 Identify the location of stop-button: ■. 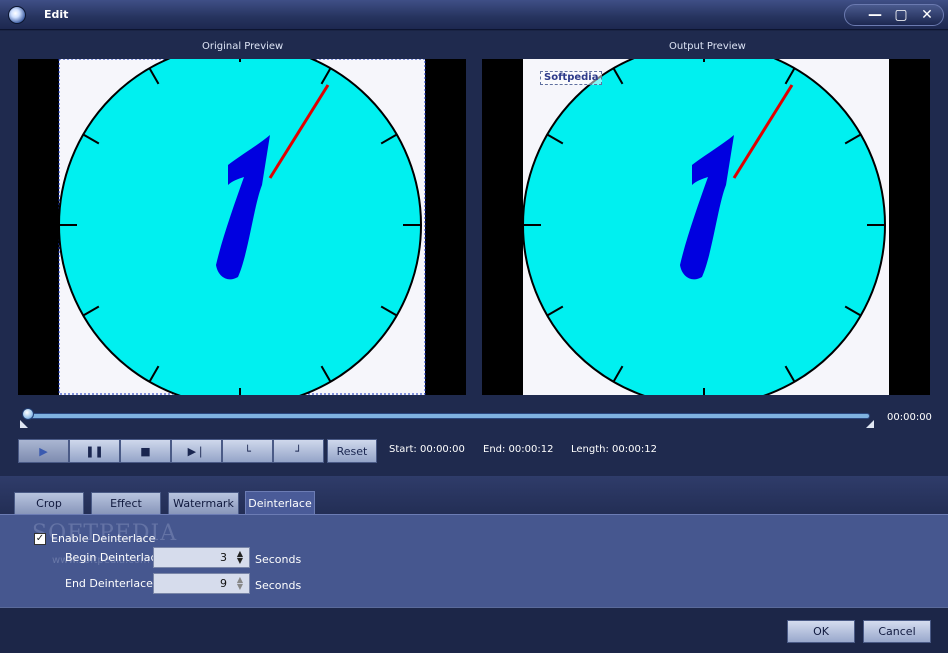
(145, 451).